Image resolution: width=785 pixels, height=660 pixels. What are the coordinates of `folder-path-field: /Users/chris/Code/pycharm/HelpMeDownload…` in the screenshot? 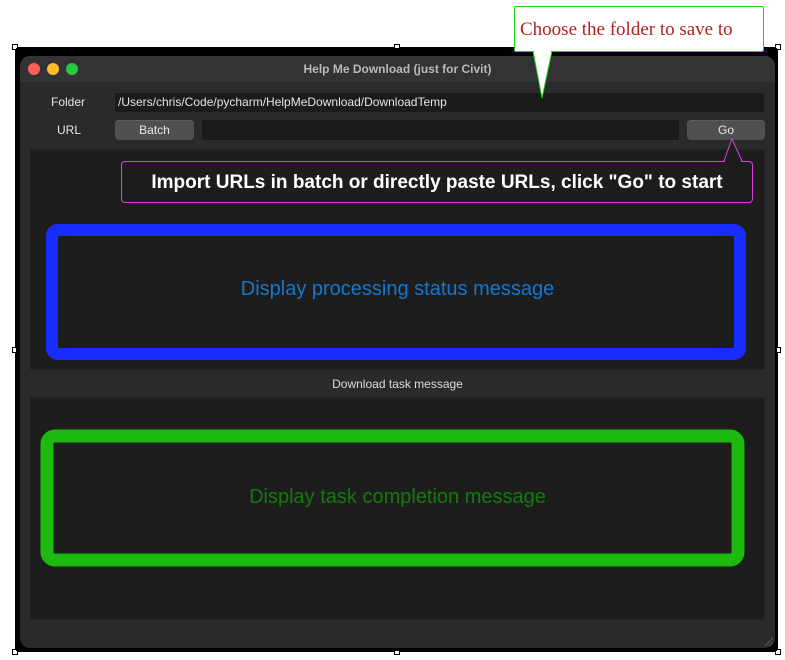 It's located at (439, 102).